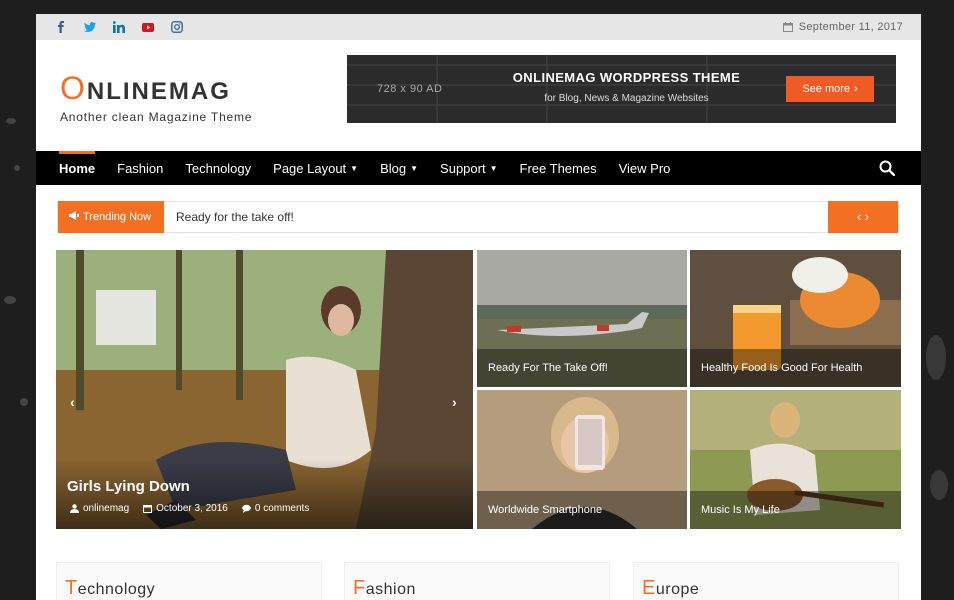  Describe the element at coordinates (478, 27) in the screenshot. I see `top-bar: September 11, 2017` at that location.